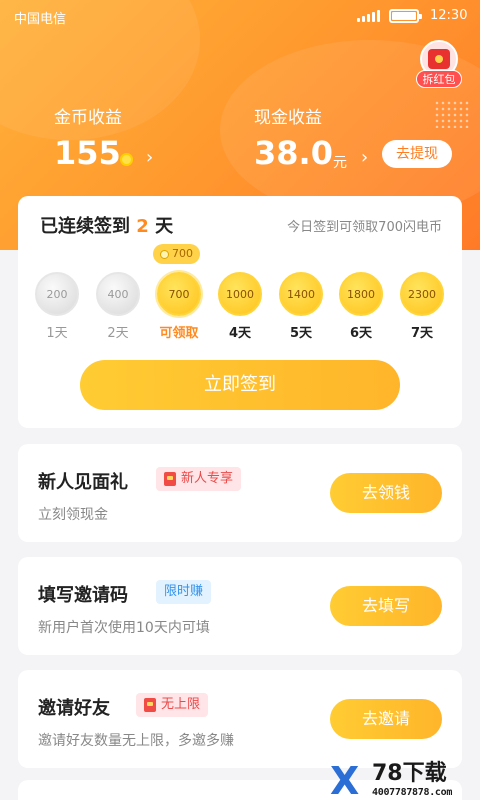 Image resolution: width=480 pixels, height=800 pixels. What do you see at coordinates (240, 493) in the screenshot?
I see `task-card: 新人见面礼 新人专享 立刻领现金 去领钱` at bounding box center [240, 493].